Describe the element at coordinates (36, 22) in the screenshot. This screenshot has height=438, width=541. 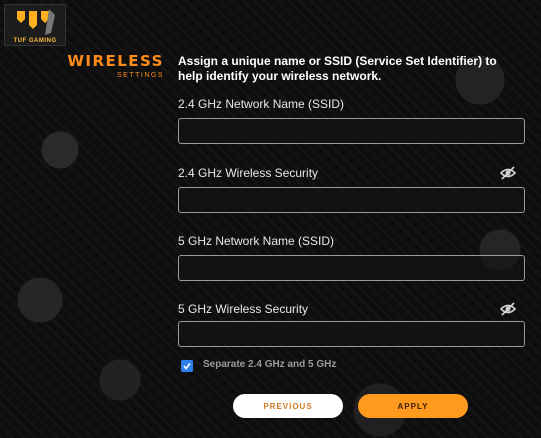
I see `tuf-logo-icon` at that location.